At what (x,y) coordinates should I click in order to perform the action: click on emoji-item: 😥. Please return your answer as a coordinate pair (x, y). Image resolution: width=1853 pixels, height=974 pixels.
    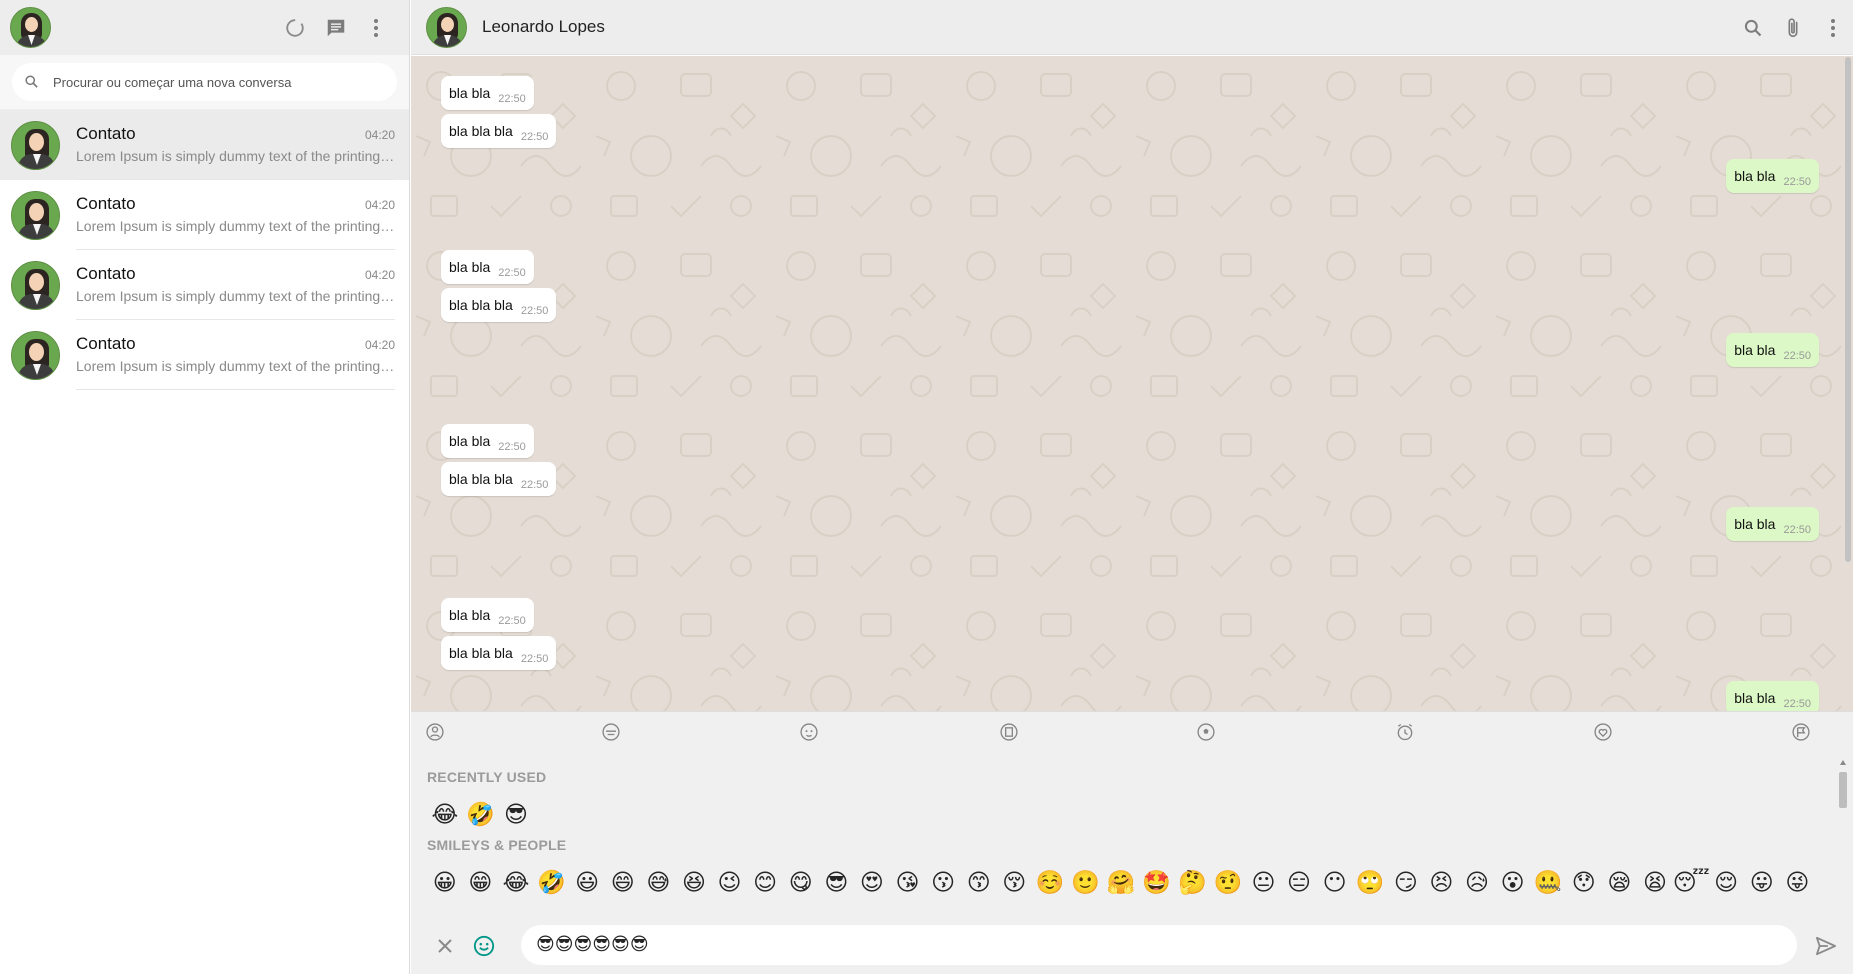
    Looking at the image, I should click on (1477, 883).